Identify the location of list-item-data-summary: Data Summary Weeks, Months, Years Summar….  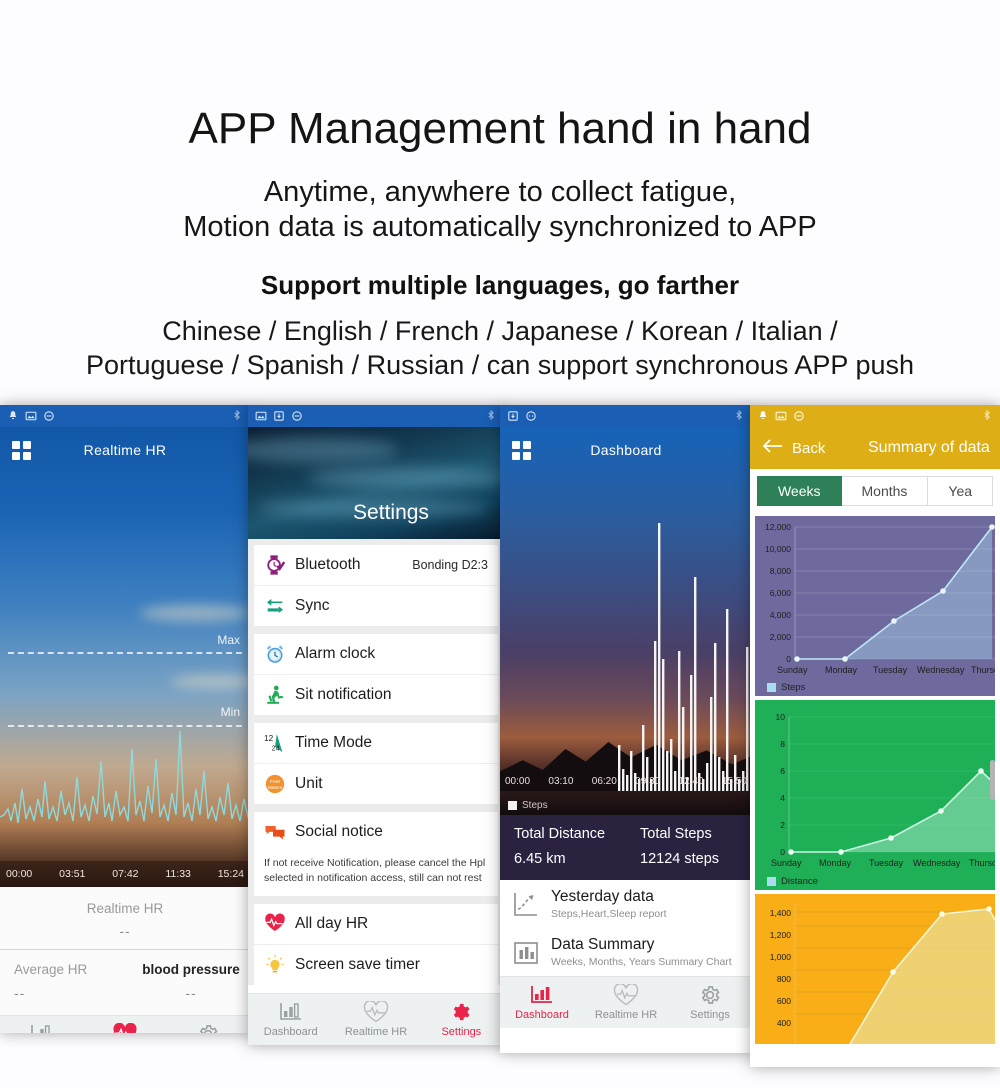
(626, 952).